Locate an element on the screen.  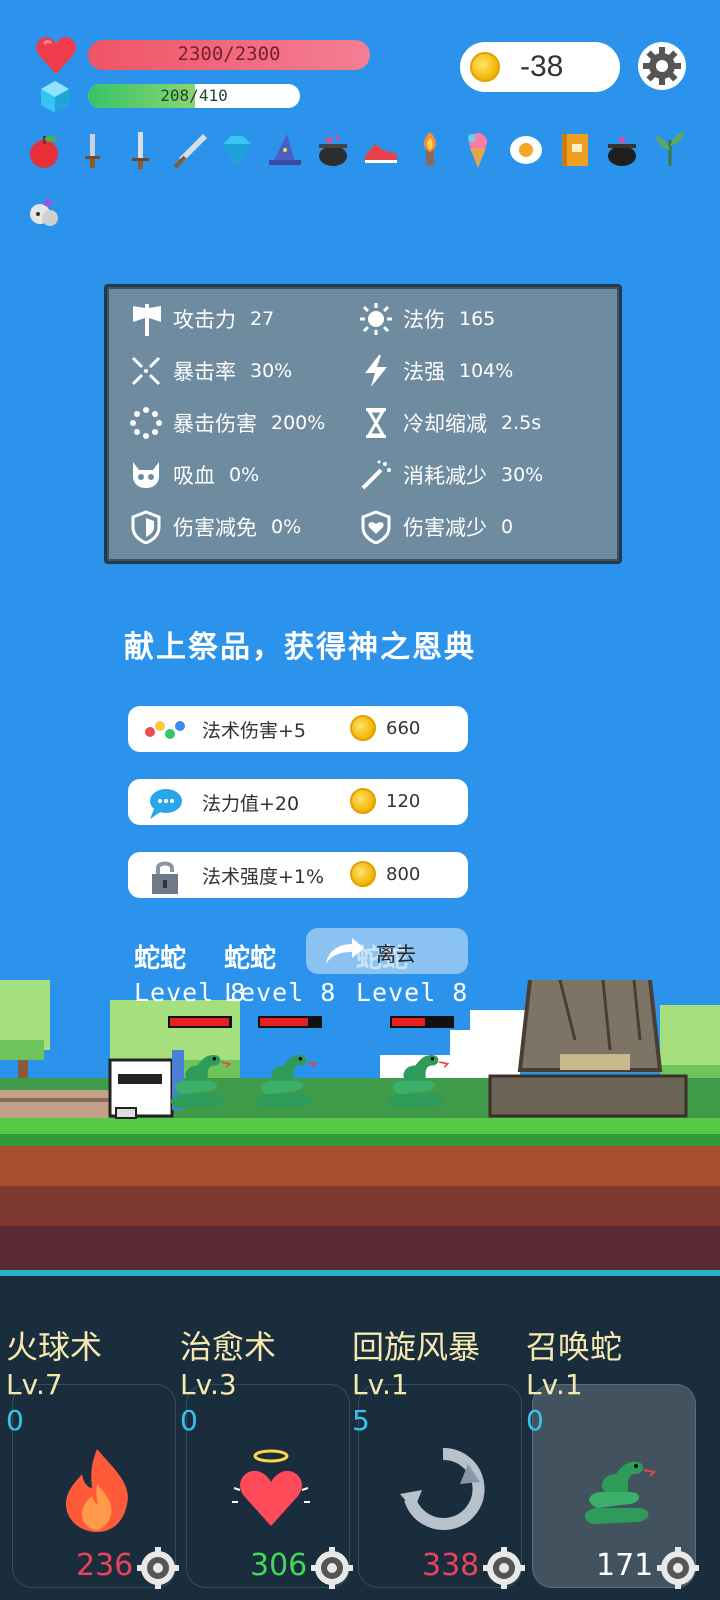
hourglass-icon is located at coordinates (376, 423).